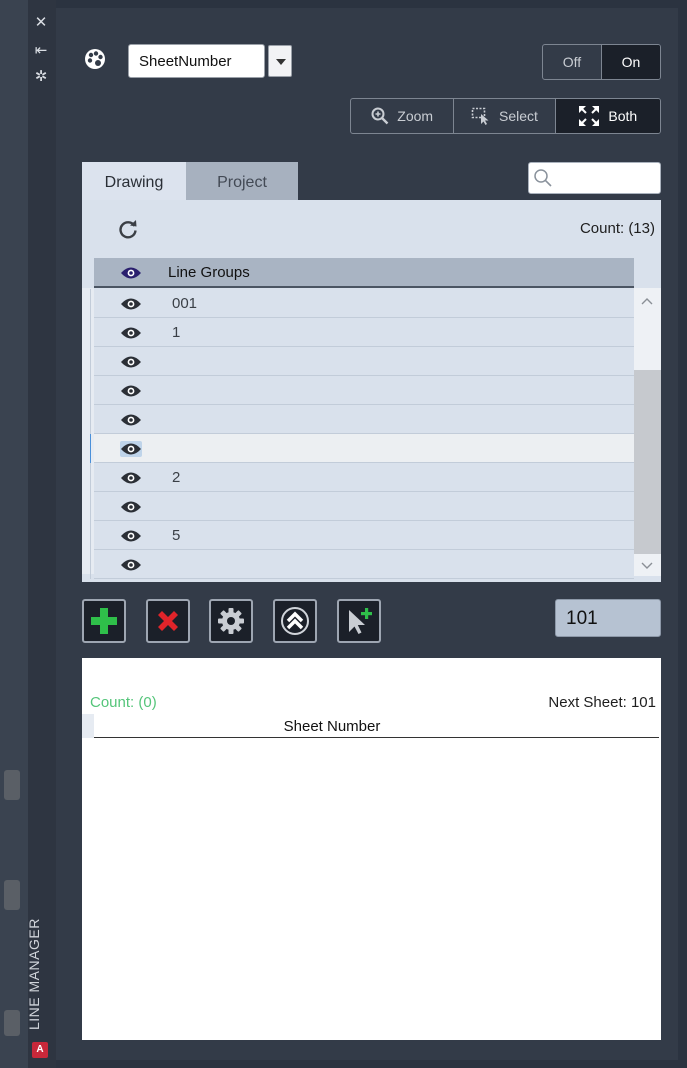  What do you see at coordinates (647, 301) in the screenshot?
I see `scroll-up-icon` at bounding box center [647, 301].